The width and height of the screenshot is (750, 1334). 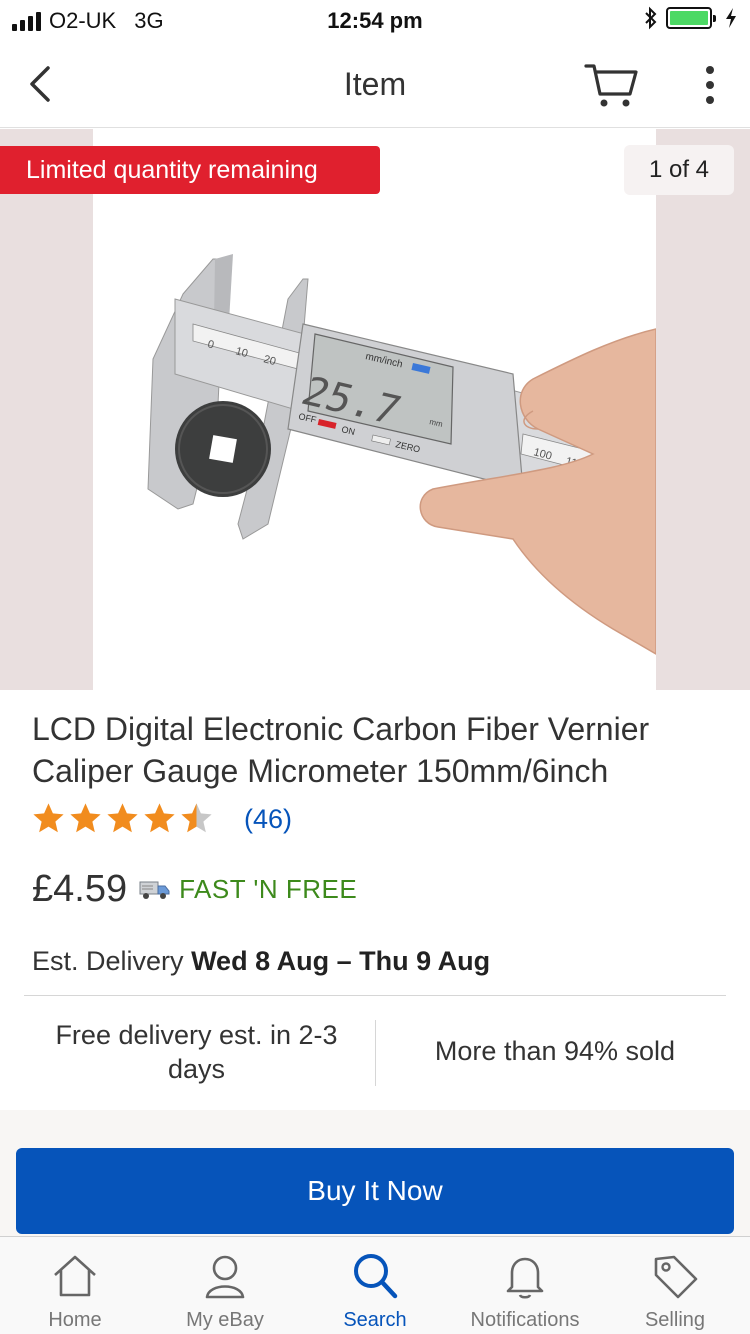 What do you see at coordinates (75, 1276) in the screenshot?
I see `home-icon` at bounding box center [75, 1276].